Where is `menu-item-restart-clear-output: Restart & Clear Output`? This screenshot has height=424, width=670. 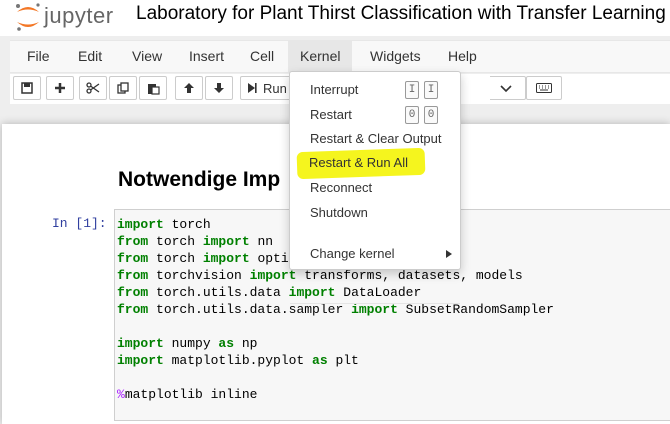 menu-item-restart-clear-output: Restart & Clear Output is located at coordinates (376, 138).